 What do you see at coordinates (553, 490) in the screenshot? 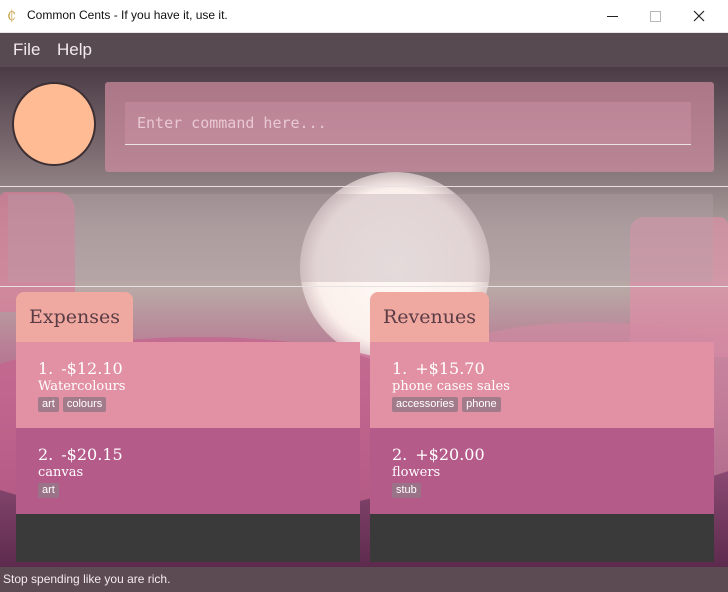
I see `tag-list: stub` at bounding box center [553, 490].